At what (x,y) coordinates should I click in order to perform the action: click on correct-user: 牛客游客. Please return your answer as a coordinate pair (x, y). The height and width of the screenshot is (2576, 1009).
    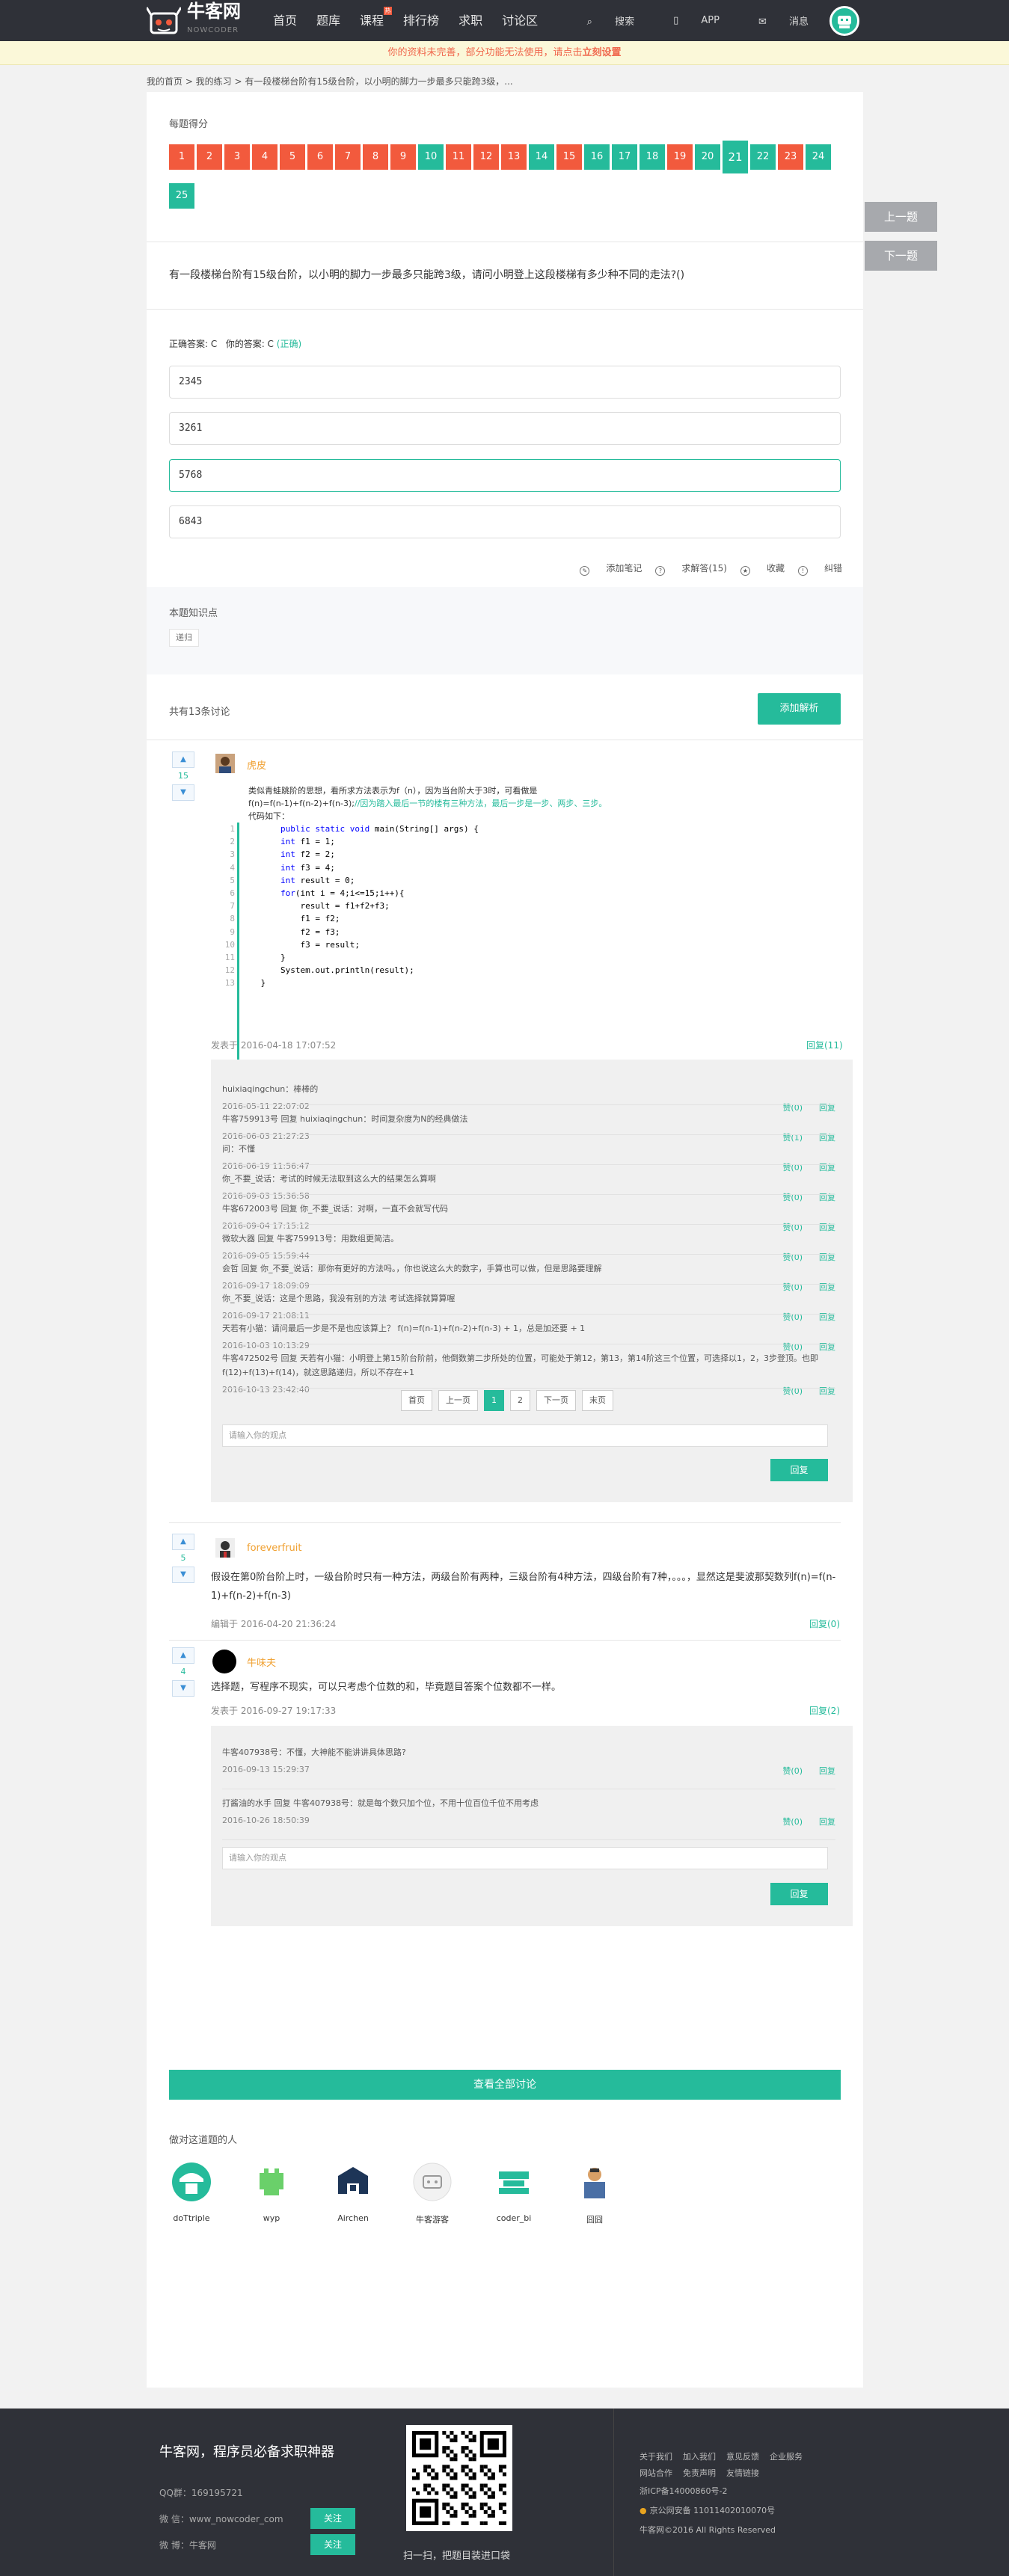
    Looking at the image, I should click on (432, 2193).